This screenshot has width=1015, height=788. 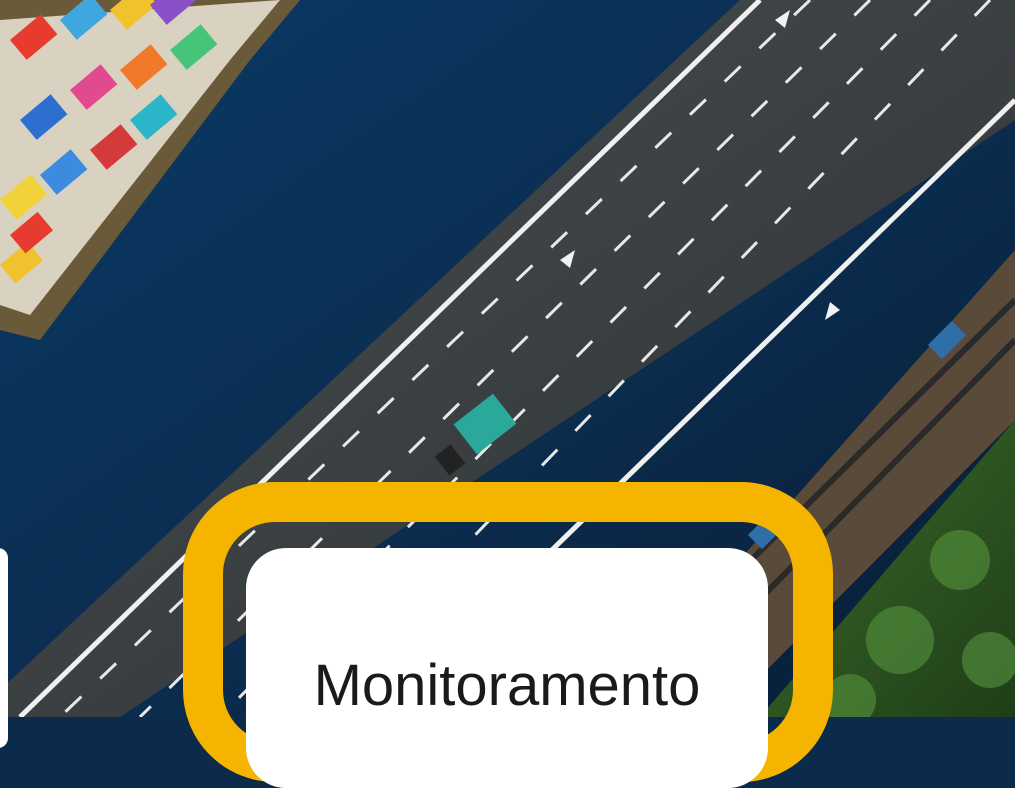 I want to click on left-card-edge, so click(x=4, y=648).